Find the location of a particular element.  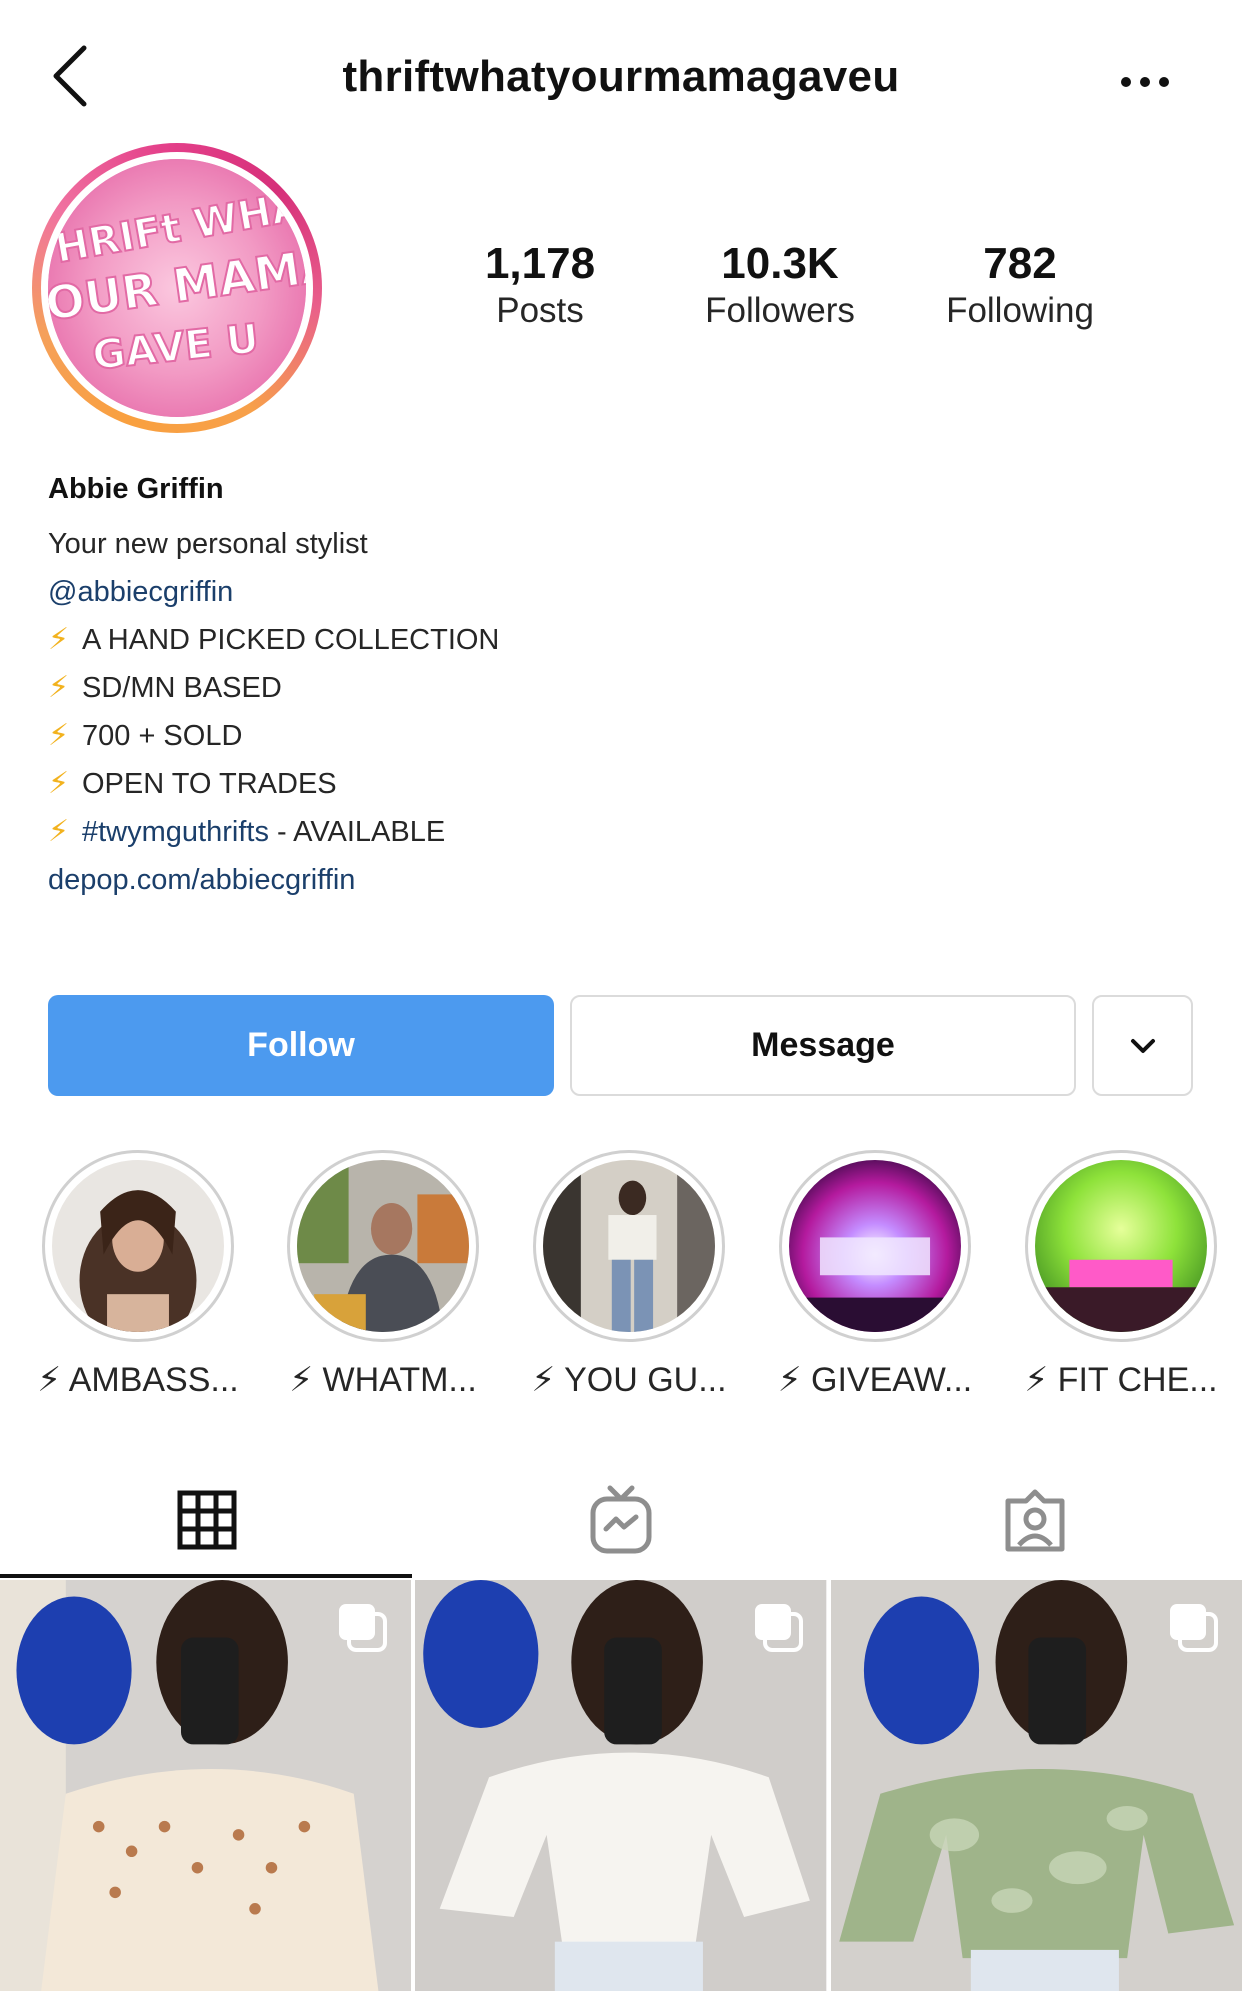

tagged-icon is located at coordinates (1035, 1520).